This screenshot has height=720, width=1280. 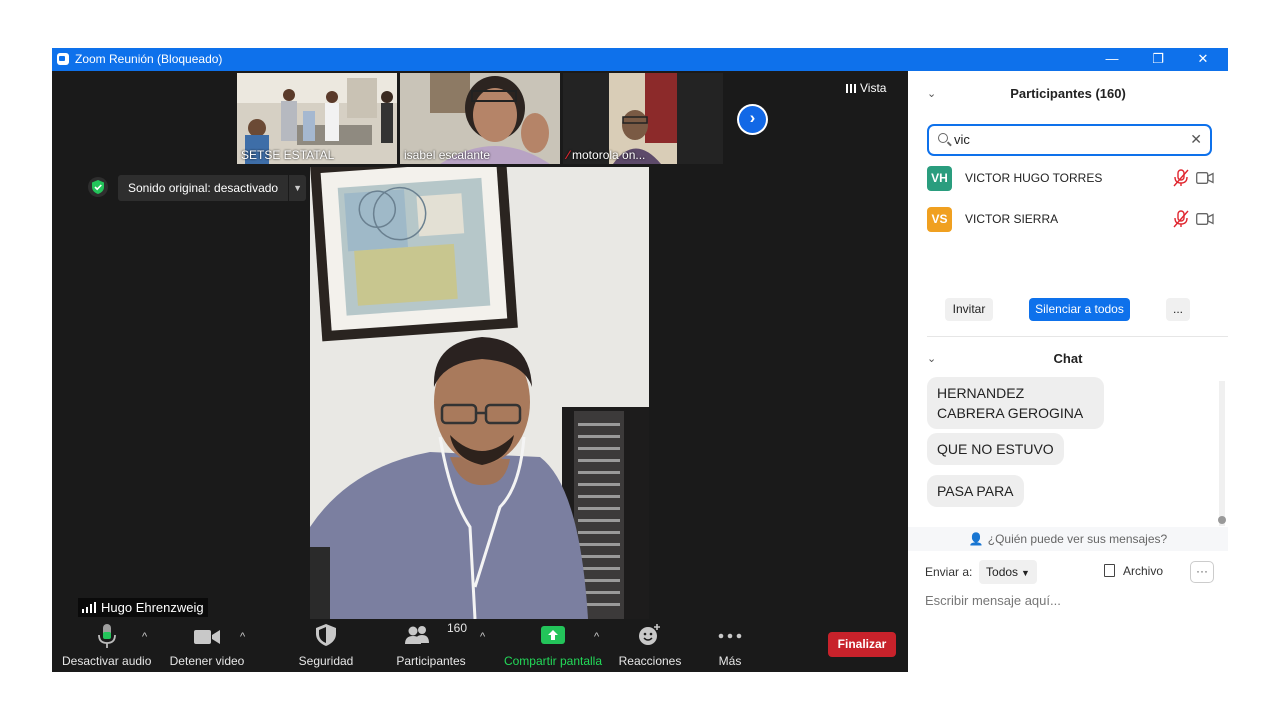 I want to click on collapse-participants-chevron-icon: ⌄, so click(x=931, y=93).